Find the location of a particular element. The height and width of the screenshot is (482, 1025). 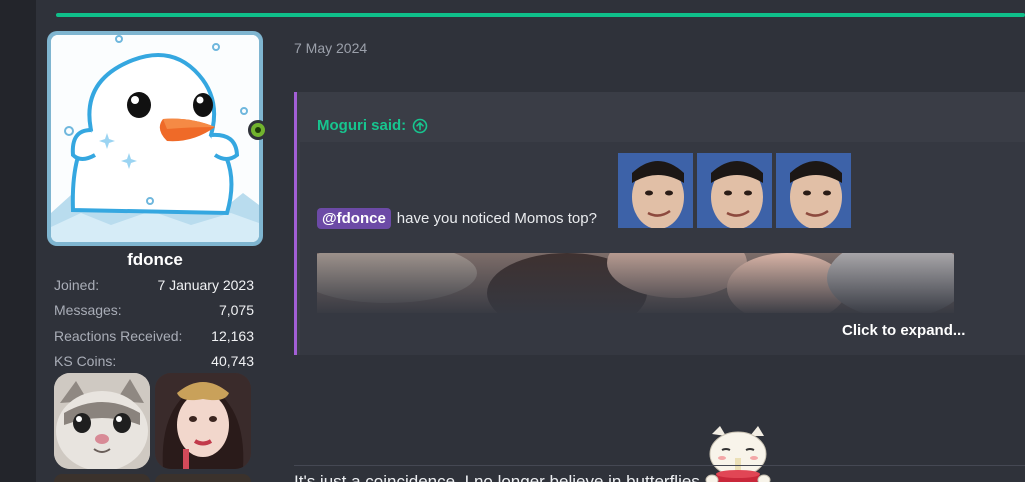

stat-label: Messages: is located at coordinates (88, 310).